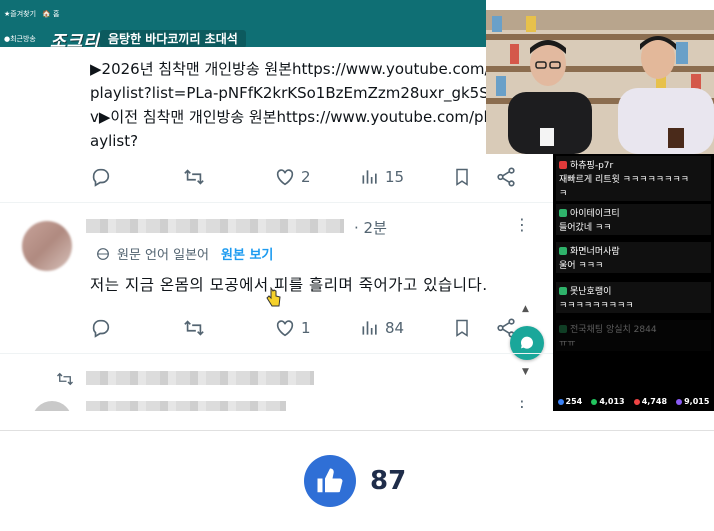  I want to click on like-count-label: 2, so click(306, 177).